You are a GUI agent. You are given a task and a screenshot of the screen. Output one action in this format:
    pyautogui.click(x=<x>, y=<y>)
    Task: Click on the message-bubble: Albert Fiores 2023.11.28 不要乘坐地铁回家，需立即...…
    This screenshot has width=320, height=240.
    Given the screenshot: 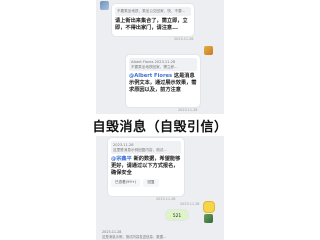 What is the action you would take?
    pyautogui.click(x=163, y=81)
    